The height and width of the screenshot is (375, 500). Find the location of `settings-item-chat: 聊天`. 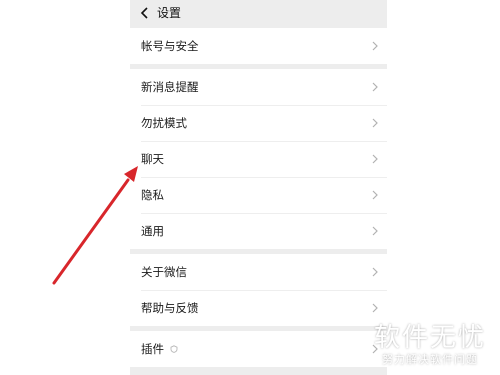

settings-item-chat: 聊天 is located at coordinates (258, 159).